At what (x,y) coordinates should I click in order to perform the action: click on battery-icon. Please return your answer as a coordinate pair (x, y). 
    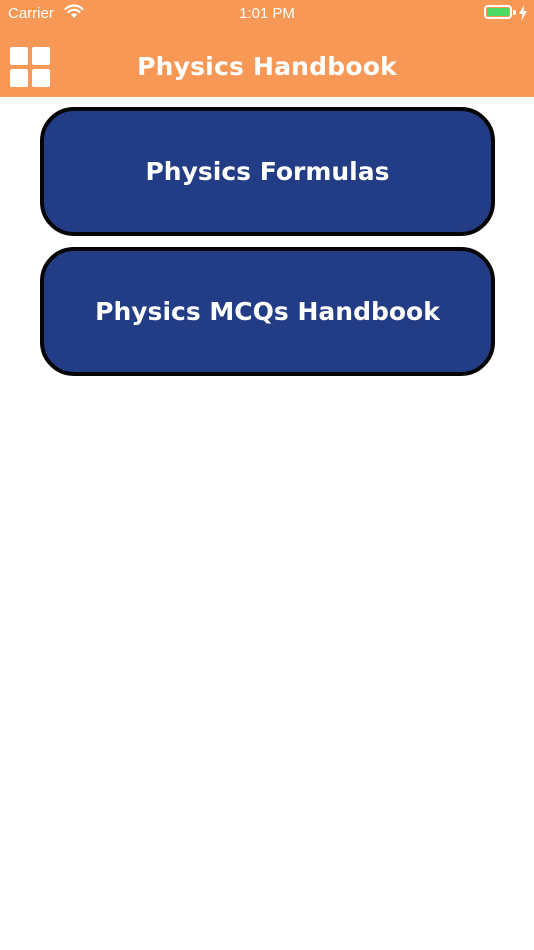
    Looking at the image, I should click on (498, 12).